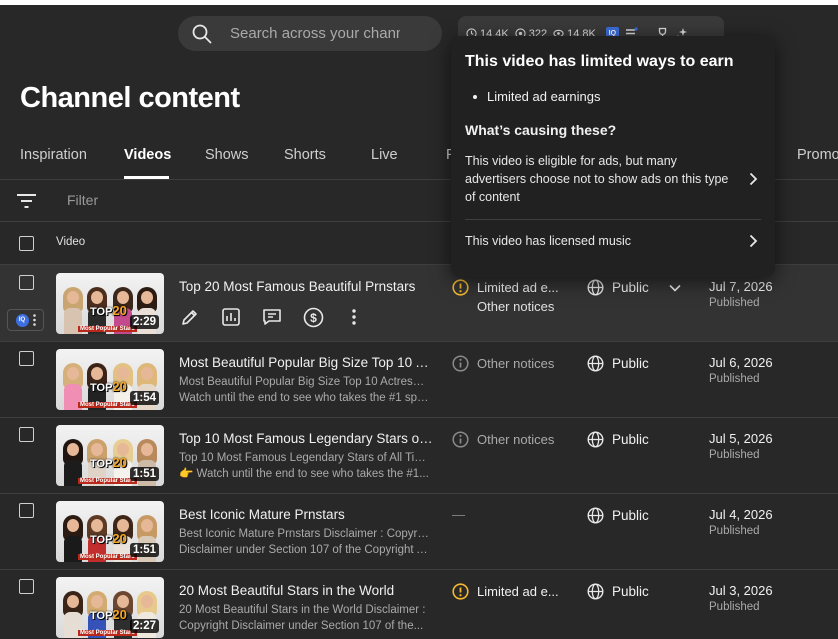 This screenshot has width=838, height=639. I want to click on more-vert-icon, so click(354, 317).